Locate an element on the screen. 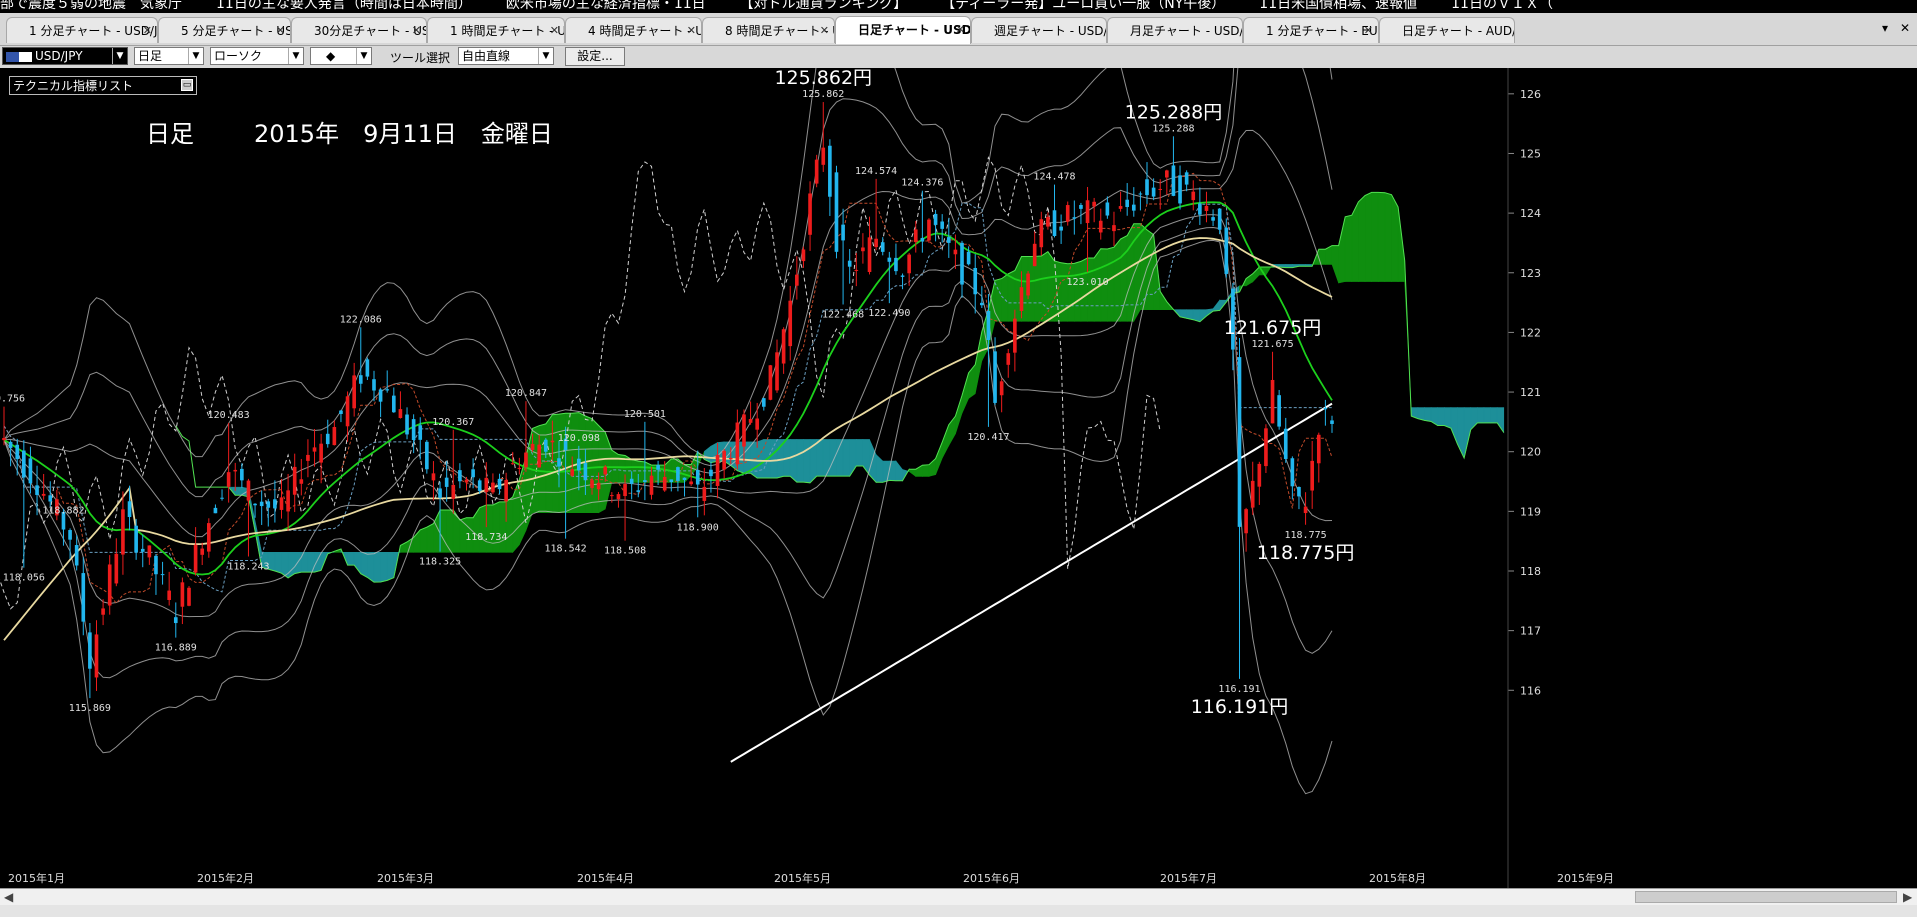 The height and width of the screenshot is (917, 1917). price-annotation: 120.417 is located at coordinates (988, 437).